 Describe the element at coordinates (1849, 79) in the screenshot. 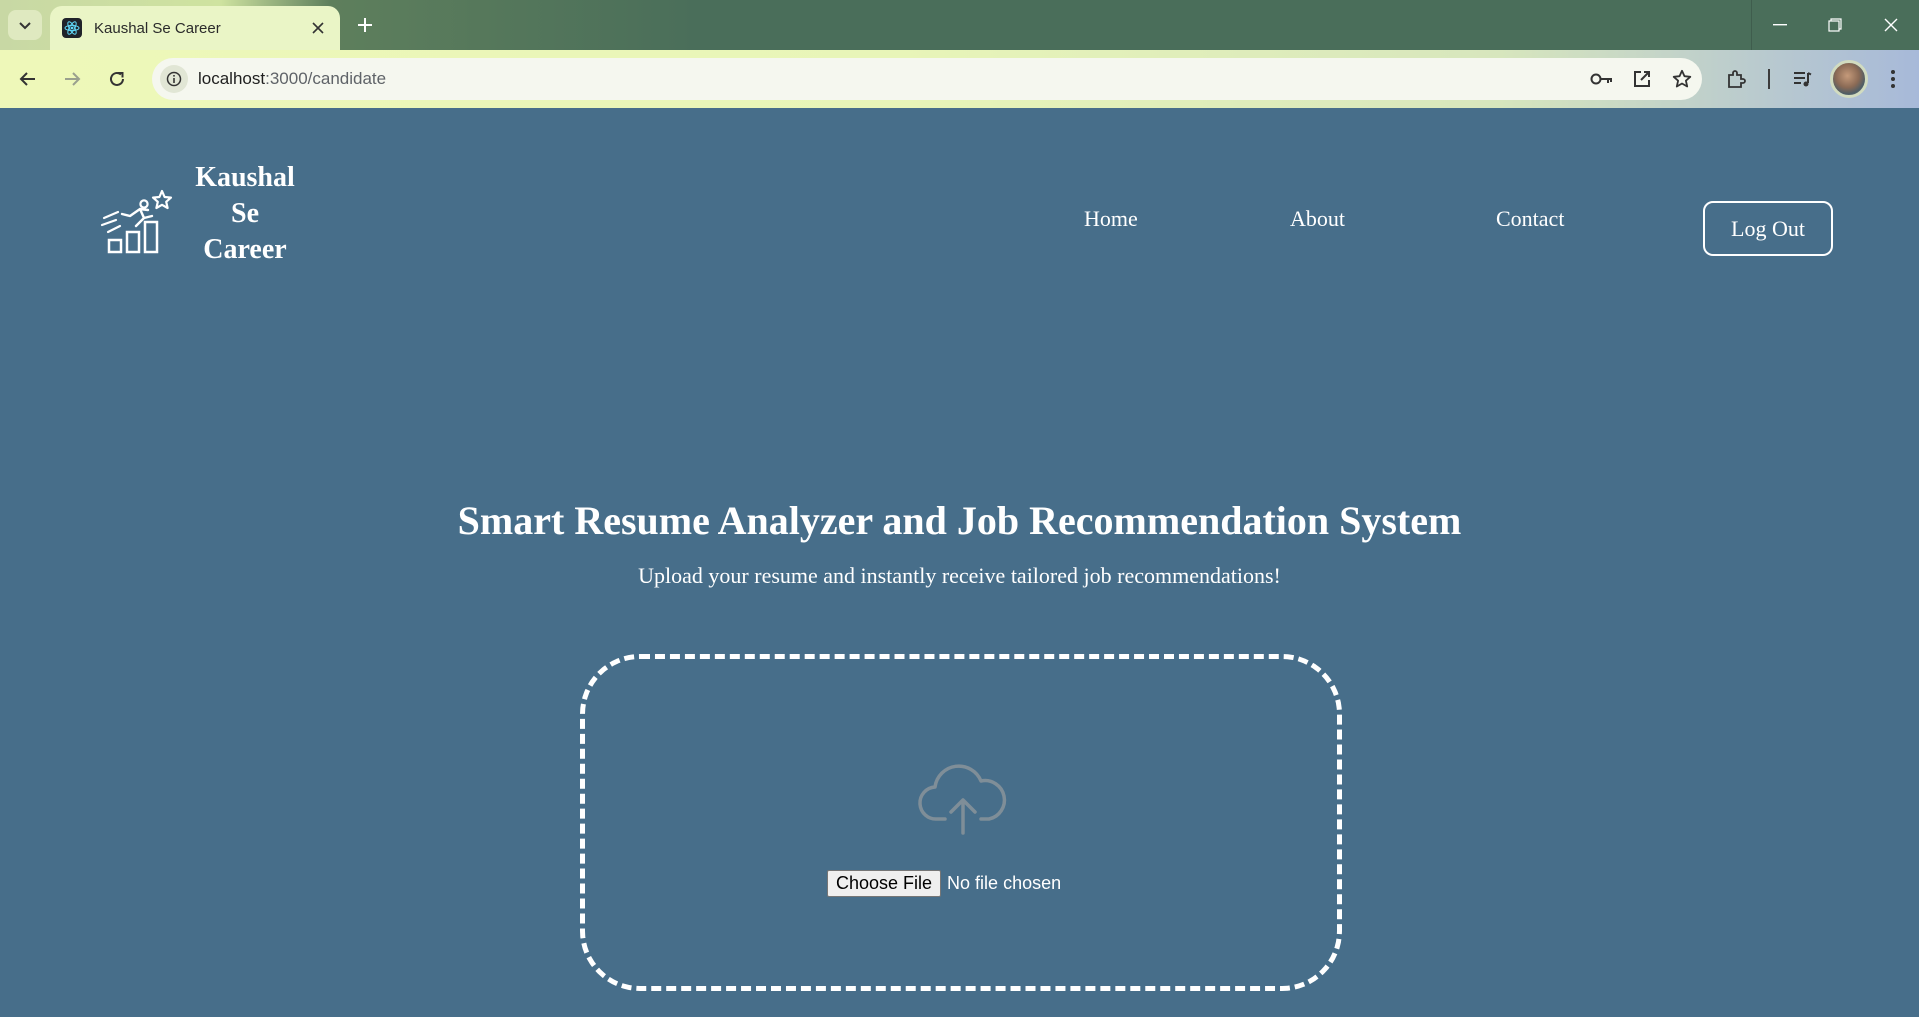

I see `profile-avatar` at that location.